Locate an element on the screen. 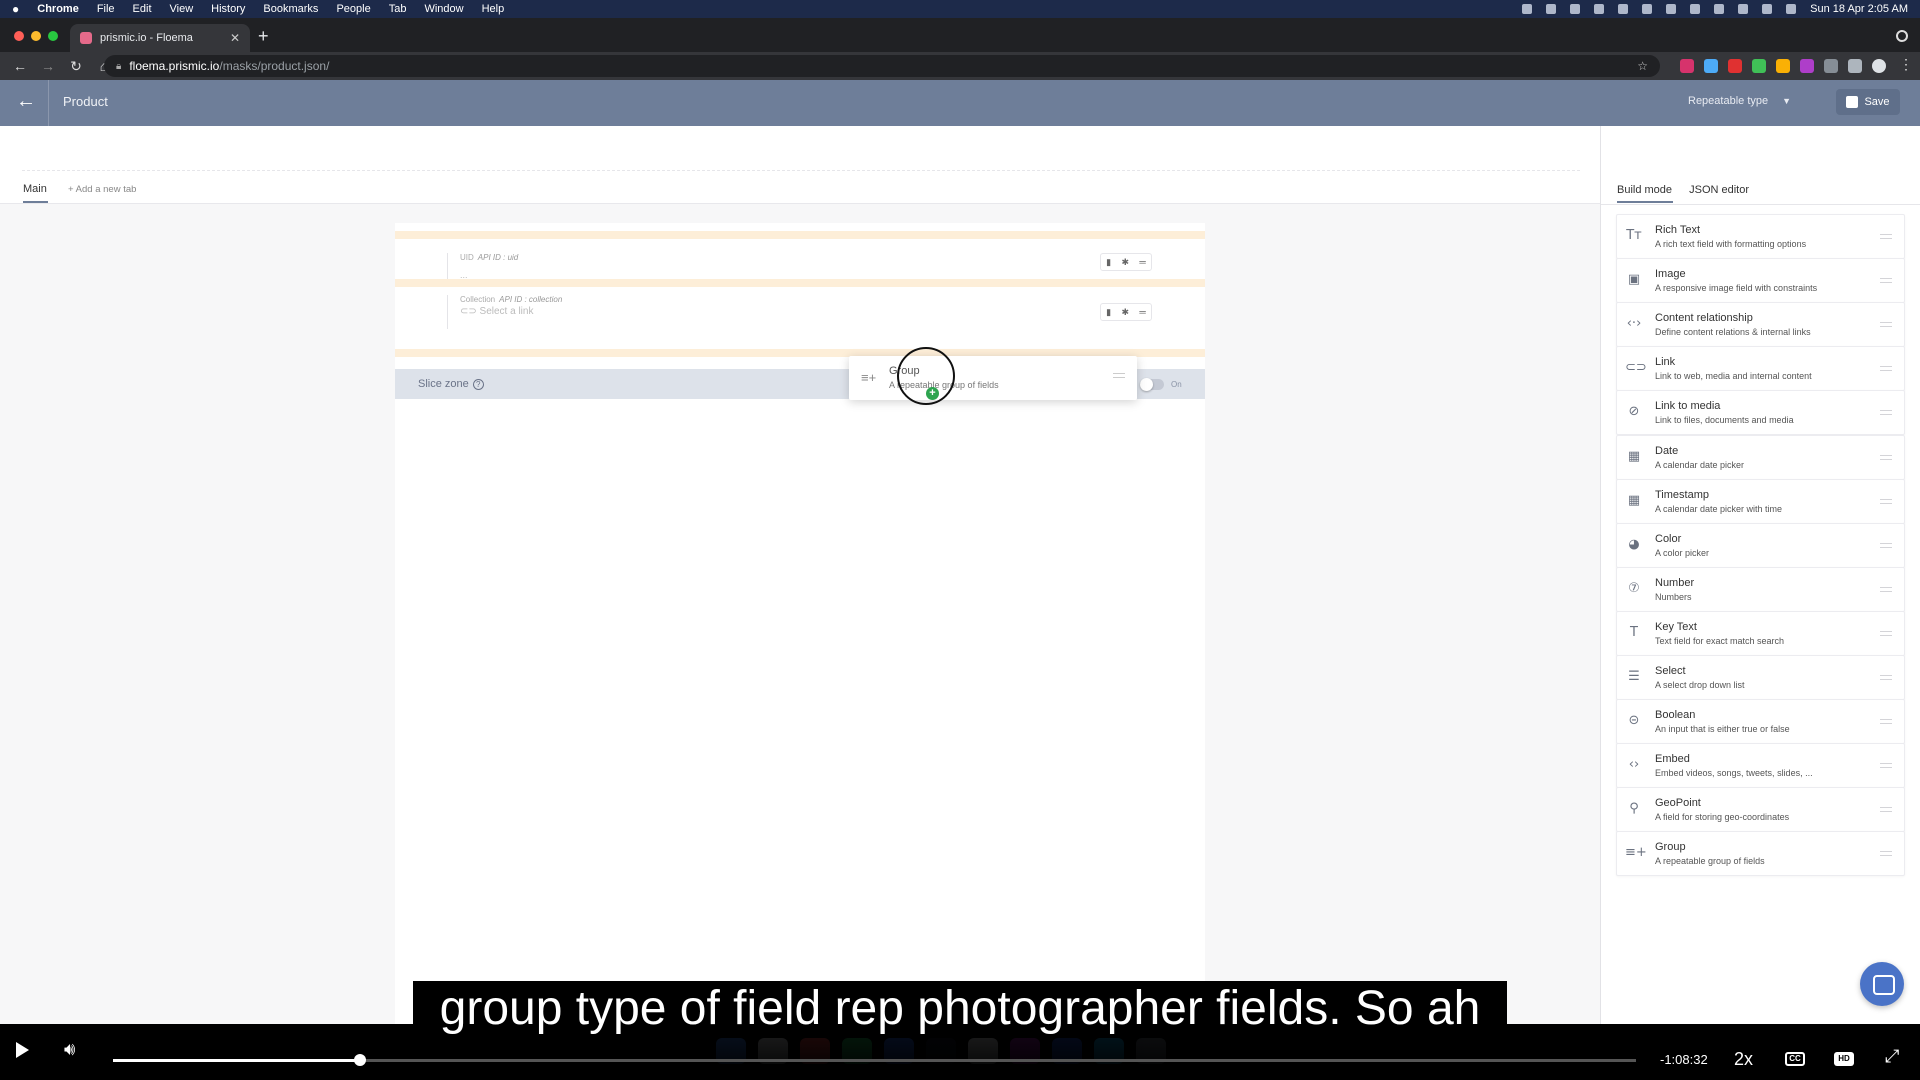 The image size is (1920, 1080). battery-icon is located at coordinates (1671, 9).